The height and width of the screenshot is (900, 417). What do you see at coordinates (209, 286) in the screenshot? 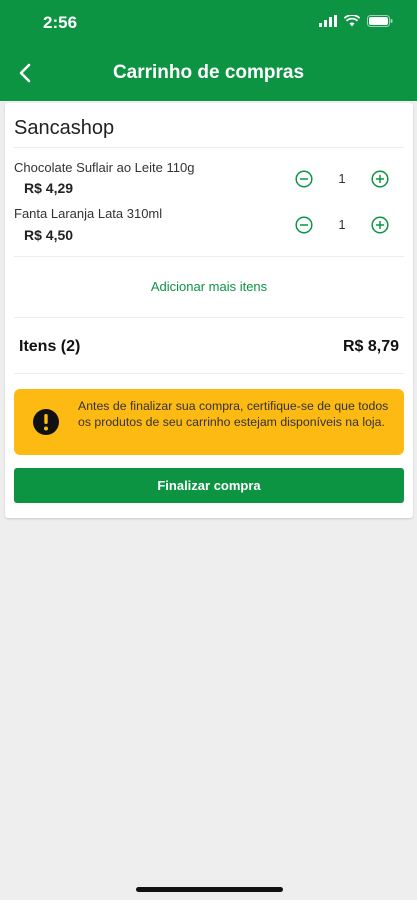
I see `add-more-items-link: Adicionar mais itens` at bounding box center [209, 286].